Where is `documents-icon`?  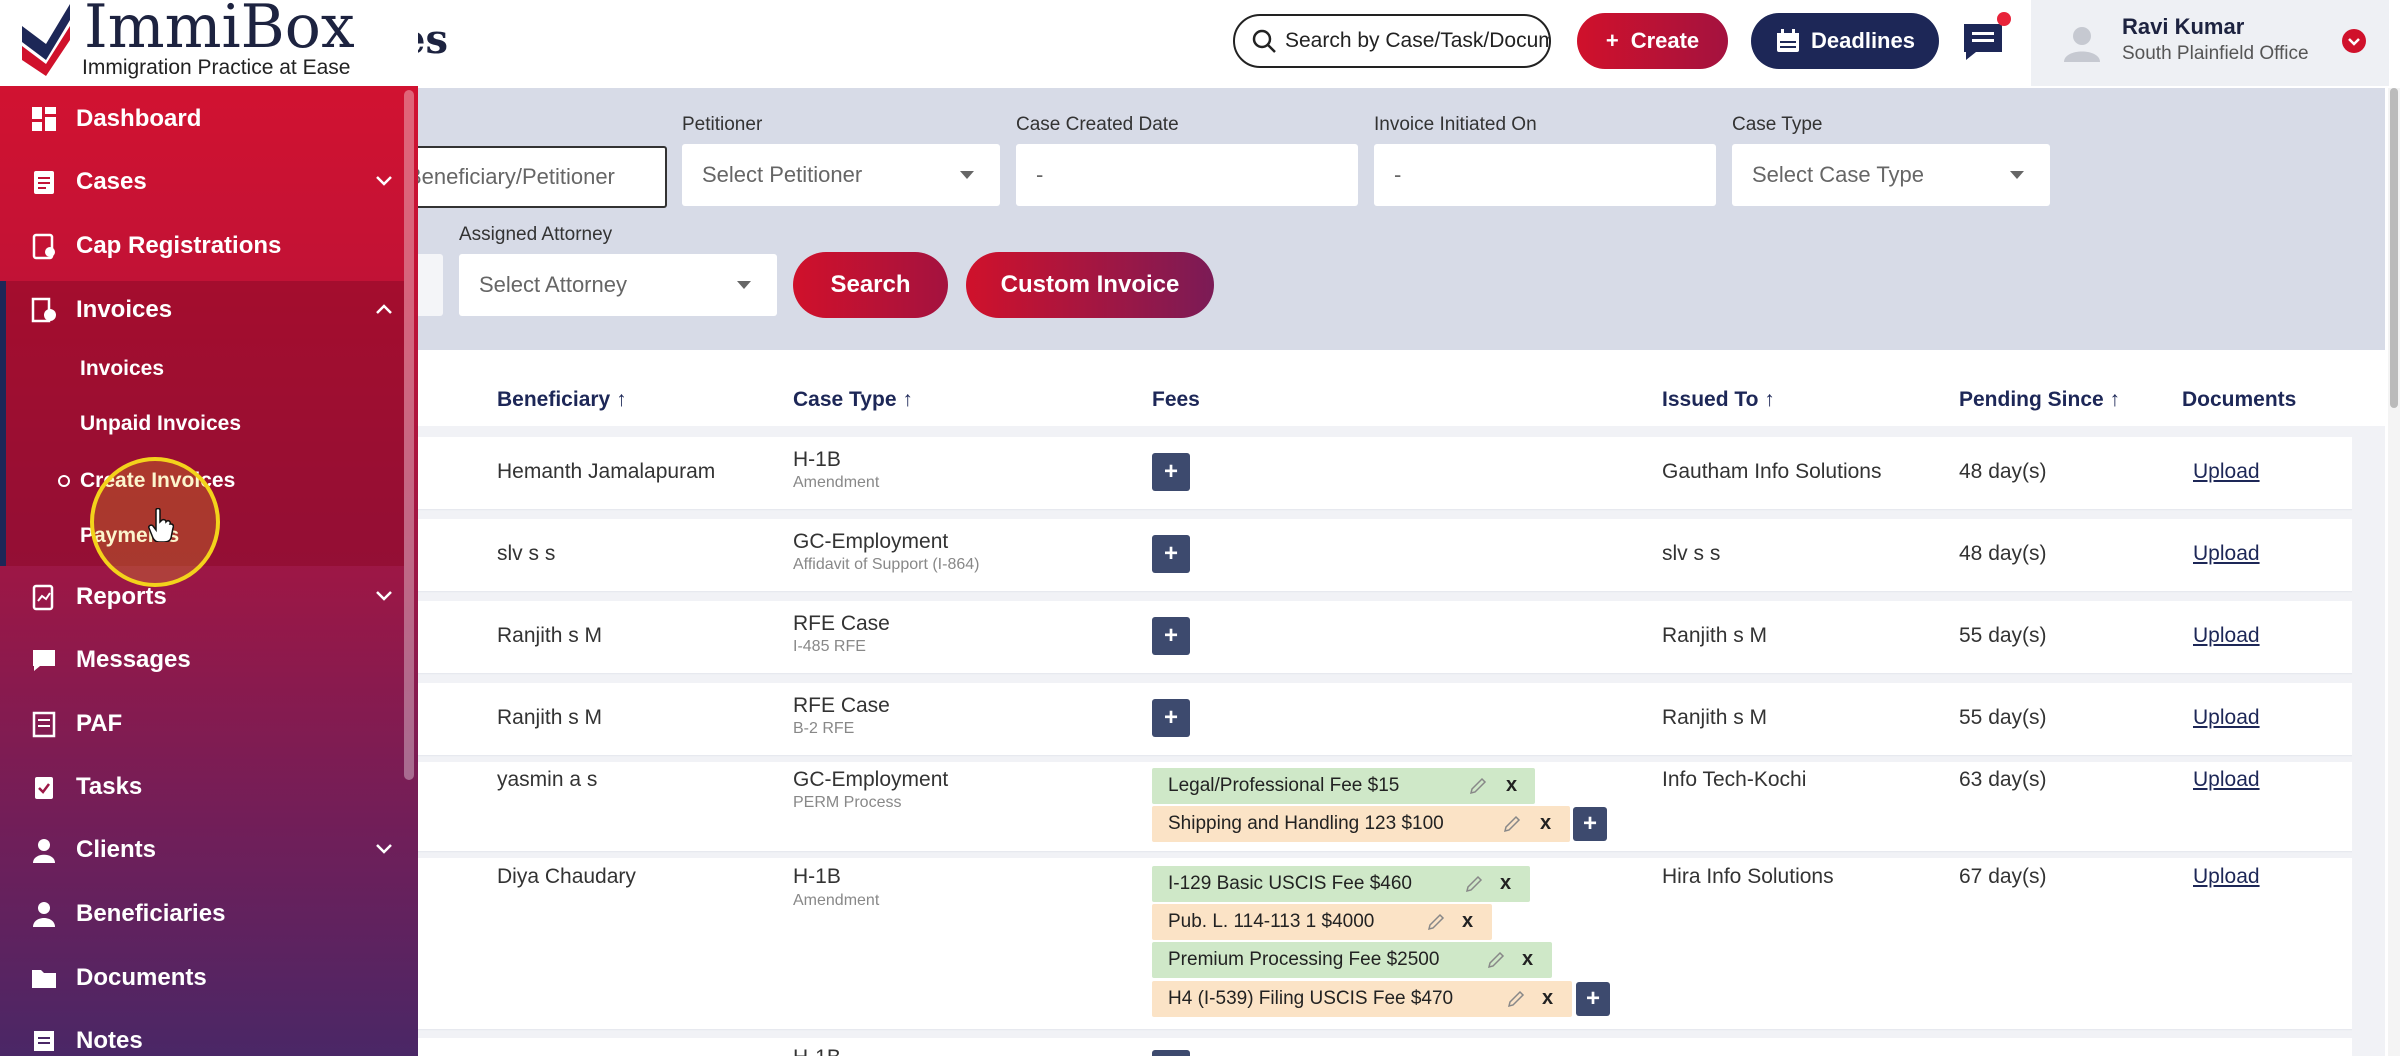
documents-icon is located at coordinates (44, 979).